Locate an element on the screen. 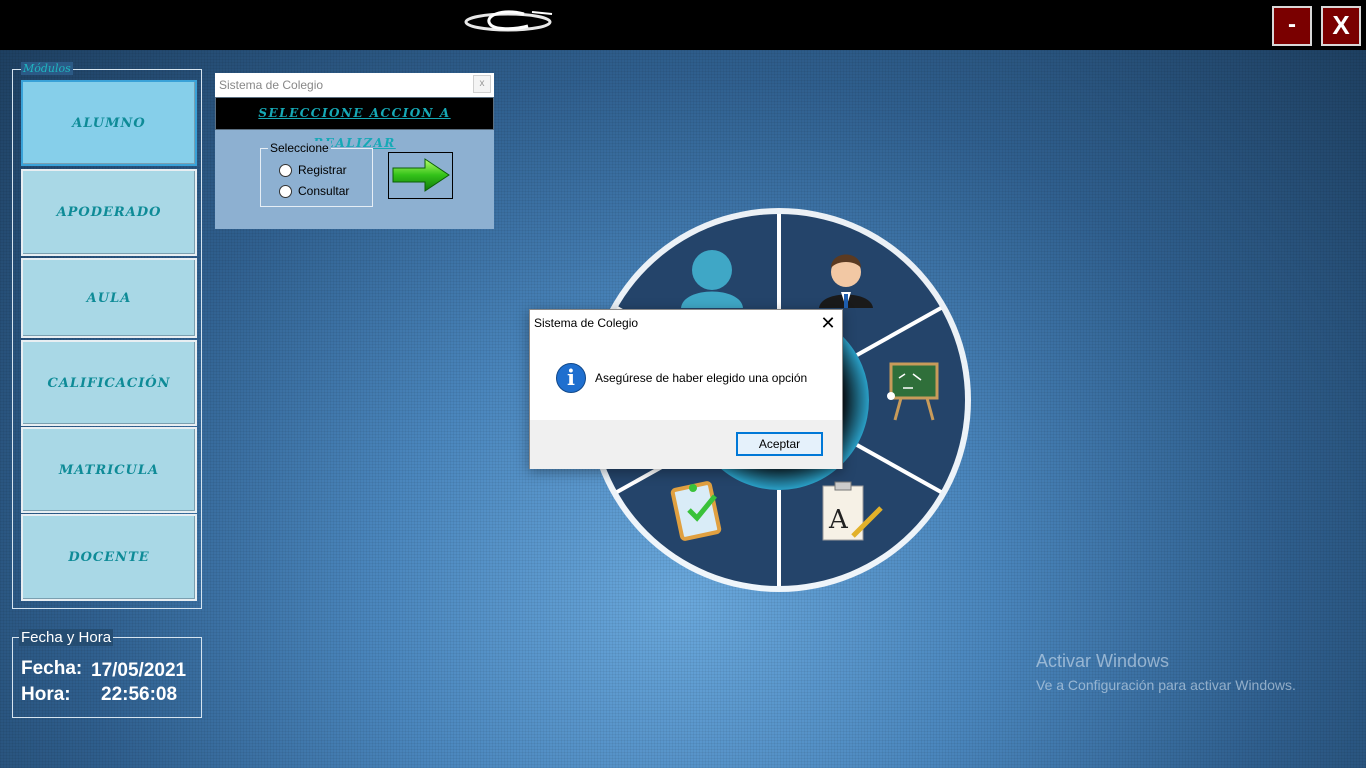  radio-consultar-label: Consultar is located at coordinates (324, 191).